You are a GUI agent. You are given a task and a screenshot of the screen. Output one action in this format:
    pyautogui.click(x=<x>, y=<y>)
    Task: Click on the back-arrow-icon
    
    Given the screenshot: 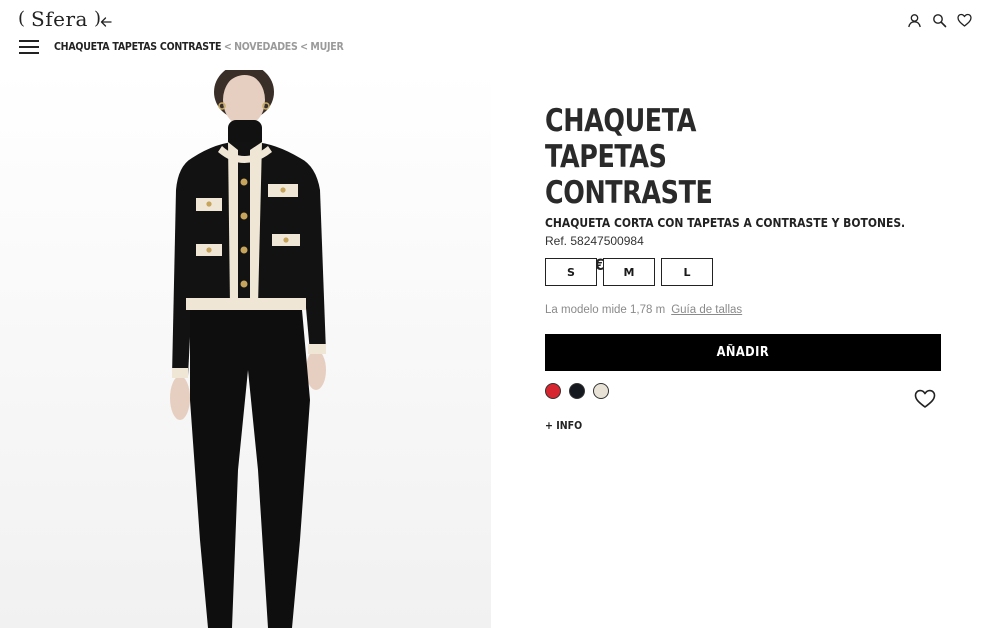 What is the action you would take?
    pyautogui.click(x=106, y=21)
    